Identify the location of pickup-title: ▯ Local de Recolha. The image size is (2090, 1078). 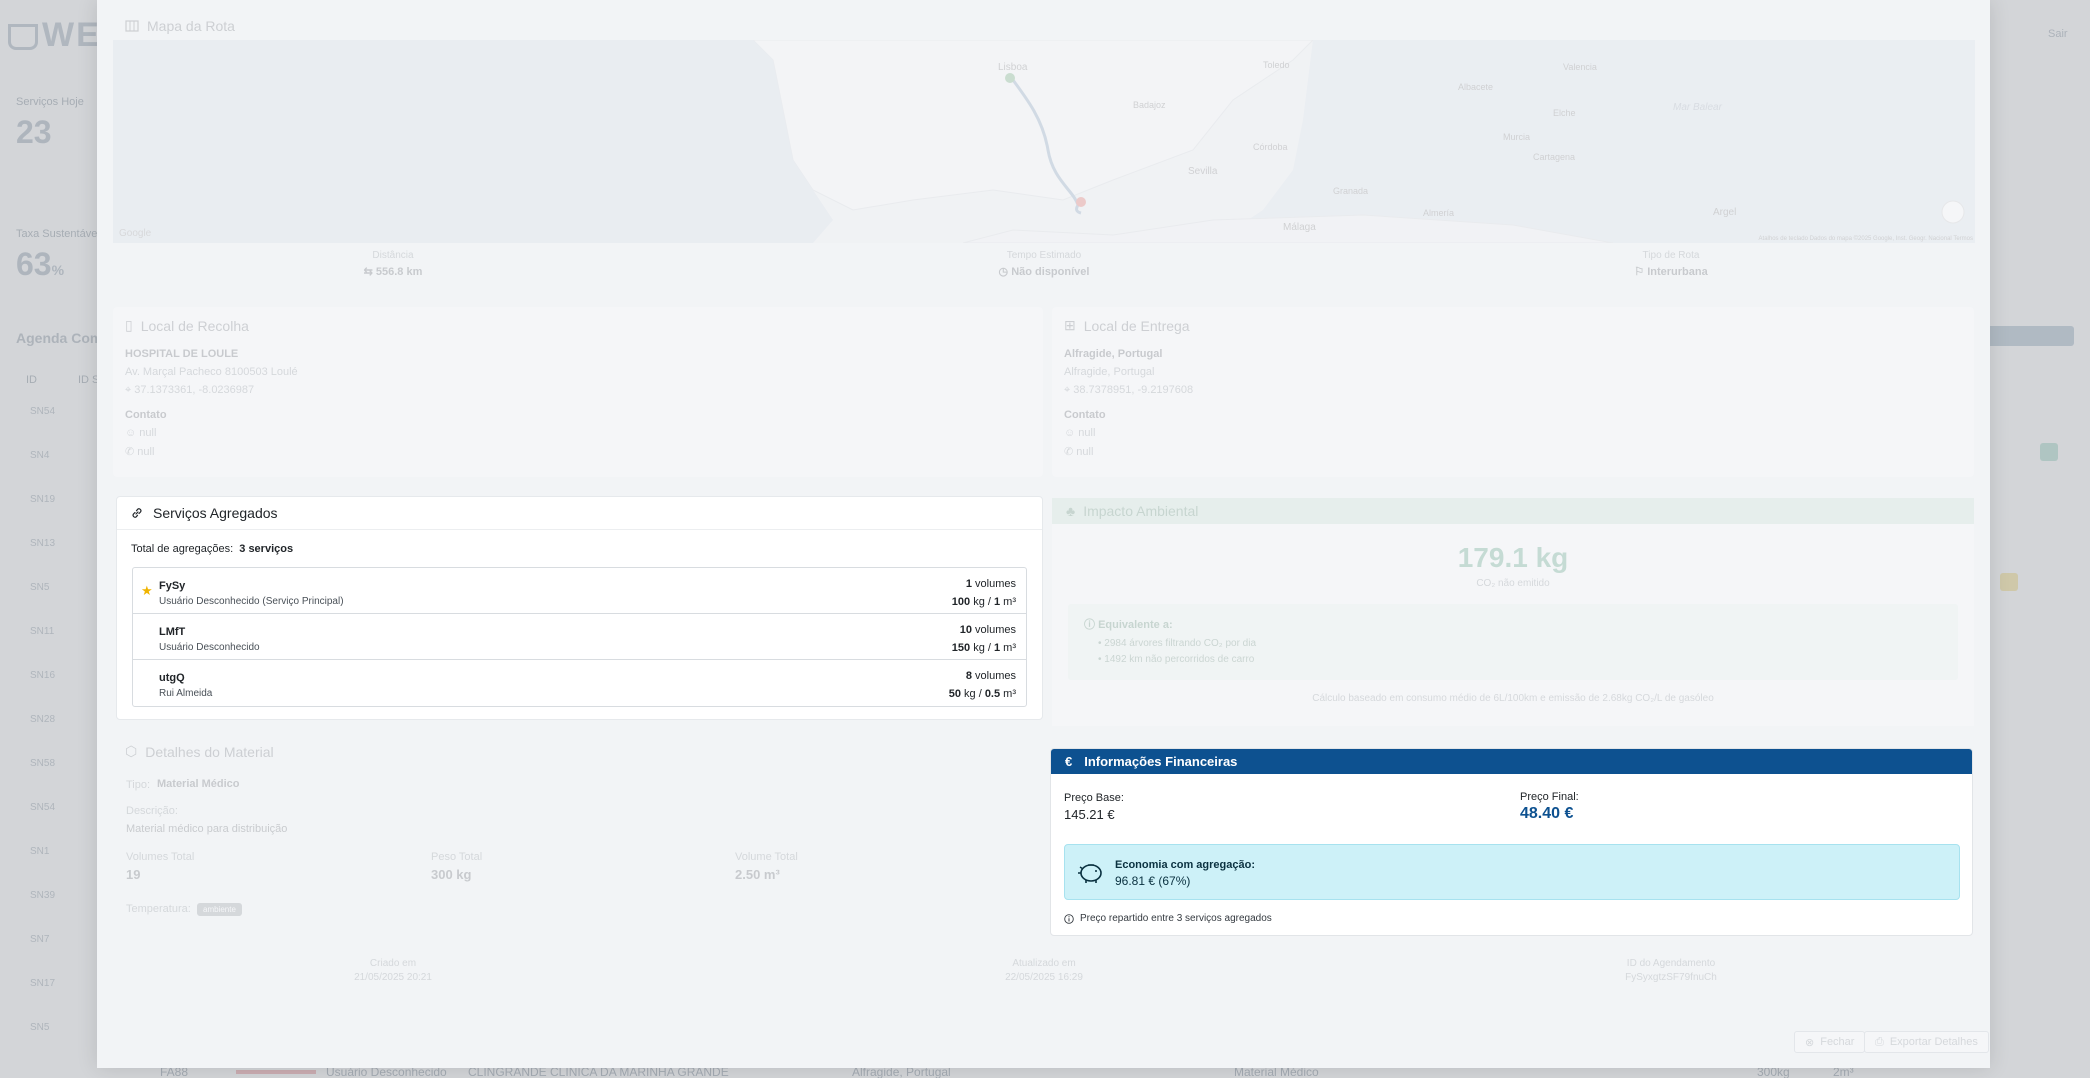
(187, 325).